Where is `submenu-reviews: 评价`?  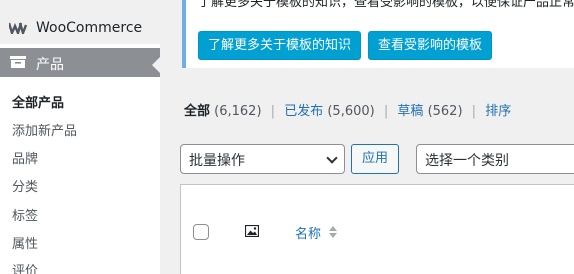 submenu-reviews: 评价 is located at coordinates (25, 267).